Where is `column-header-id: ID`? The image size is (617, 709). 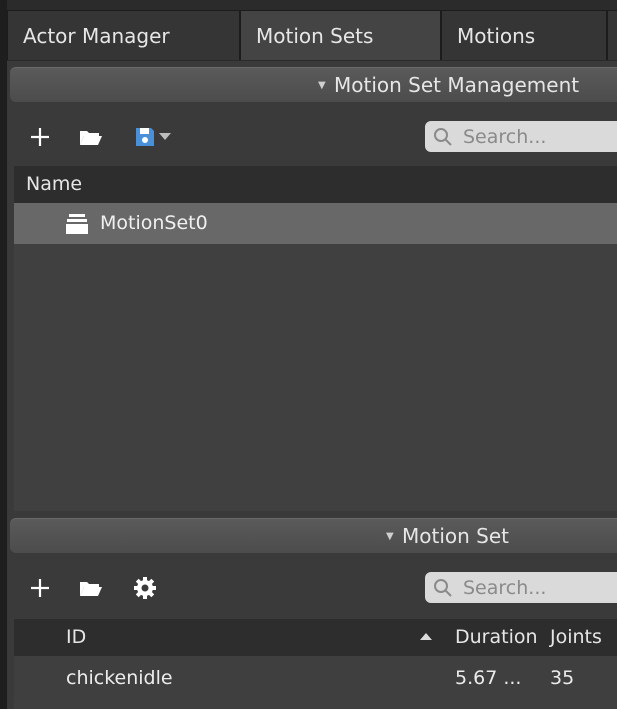 column-header-id: ID is located at coordinates (76, 637).